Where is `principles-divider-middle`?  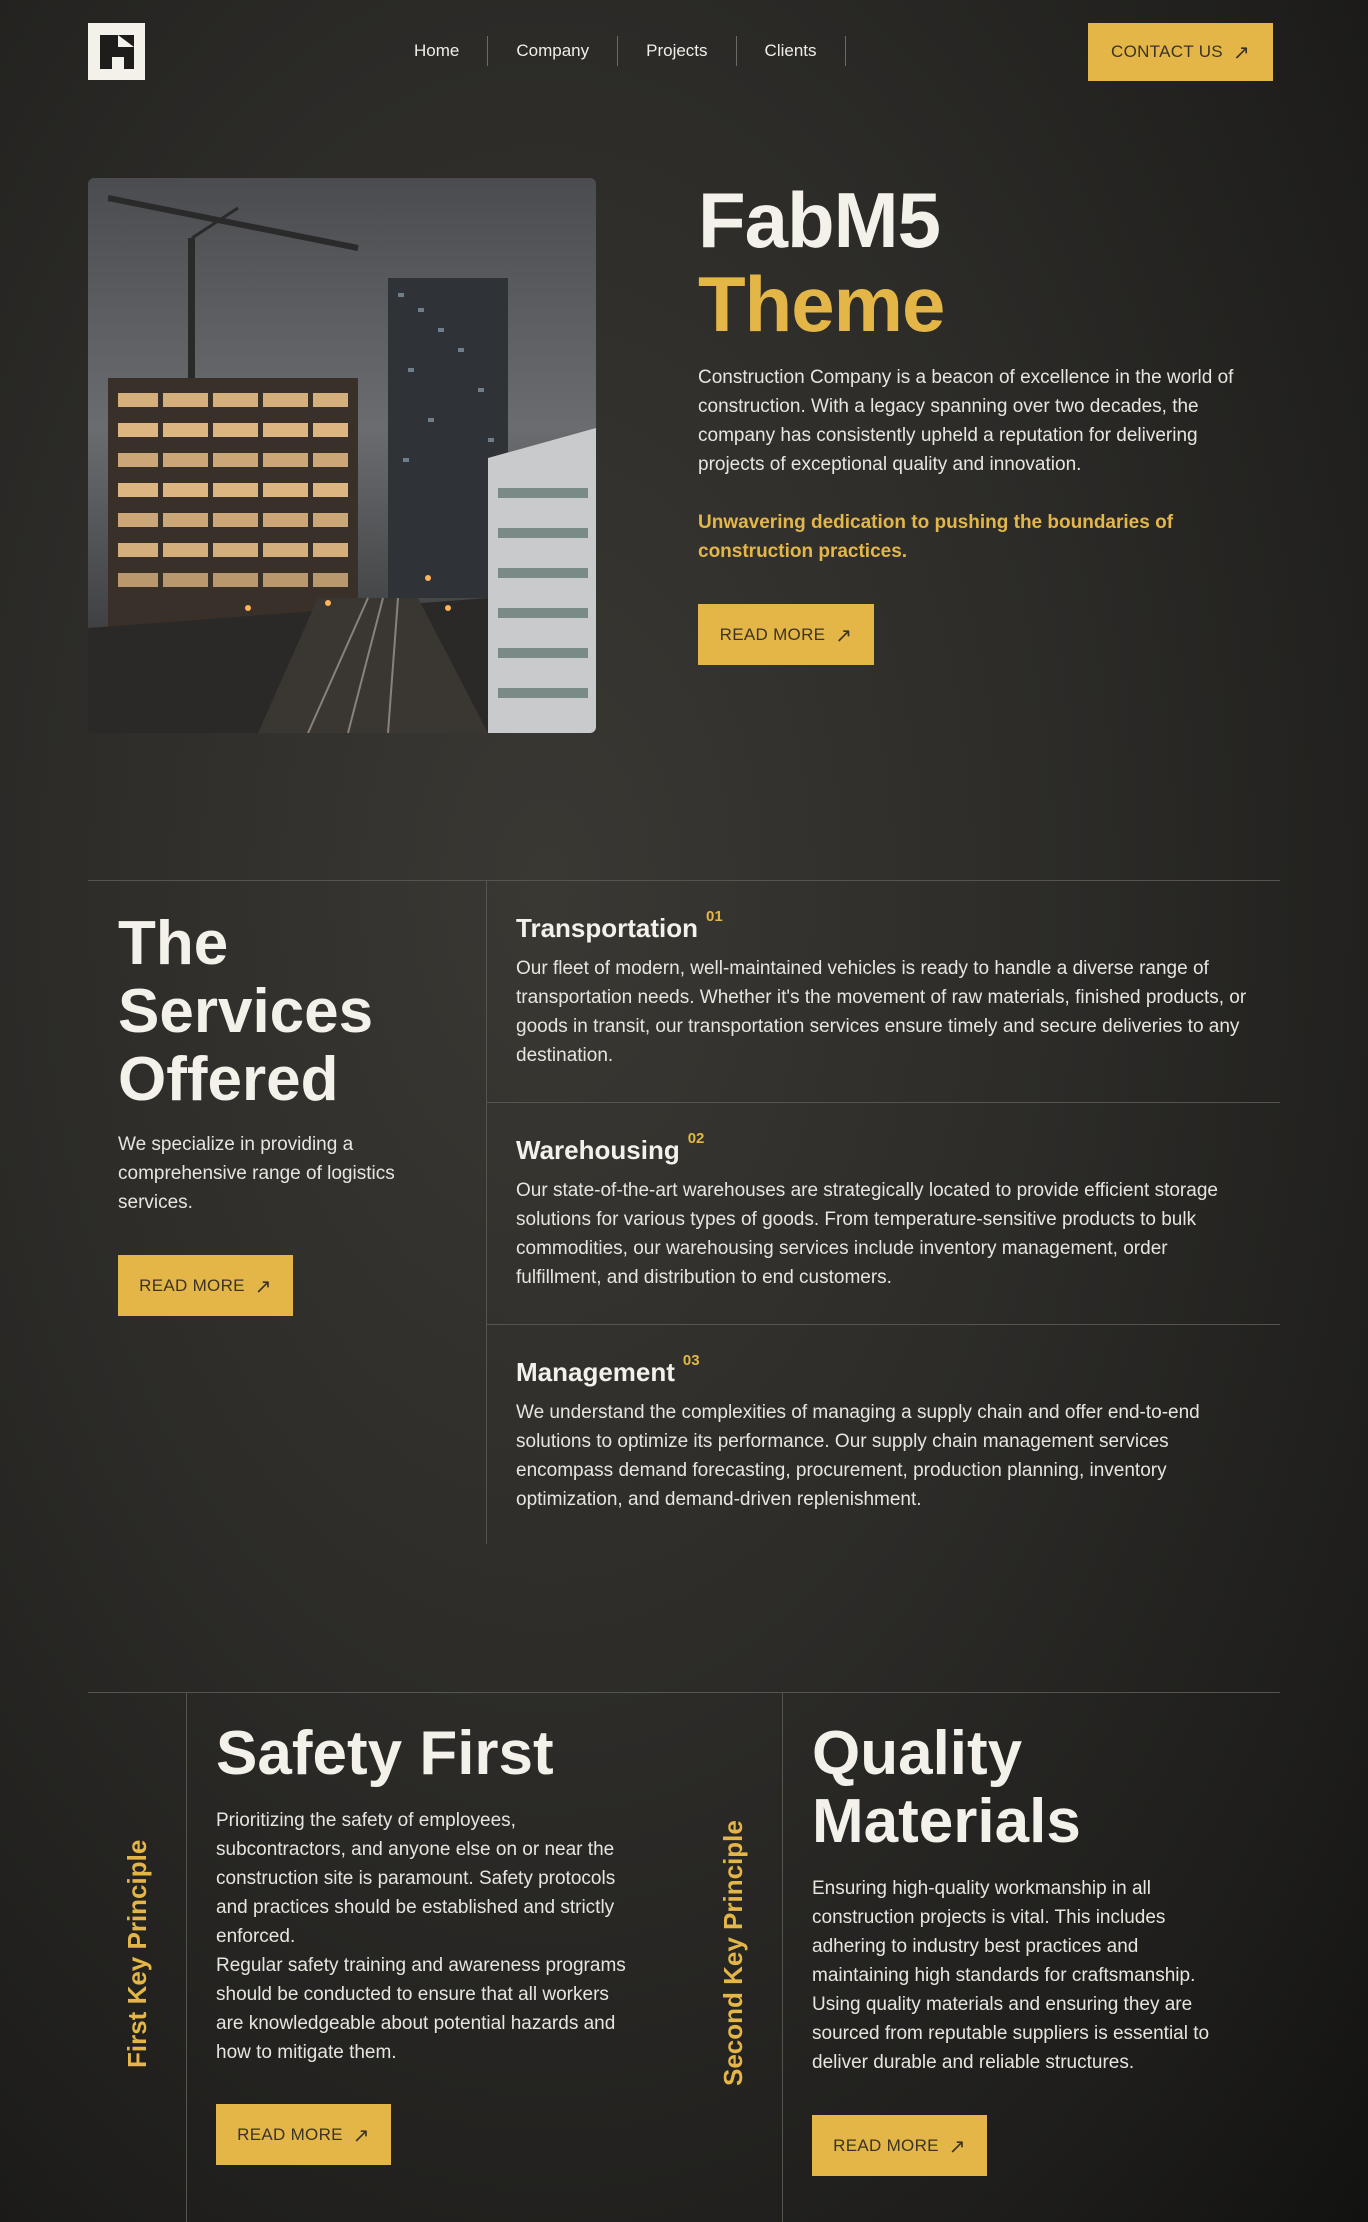
principles-divider-middle is located at coordinates (782, 1957).